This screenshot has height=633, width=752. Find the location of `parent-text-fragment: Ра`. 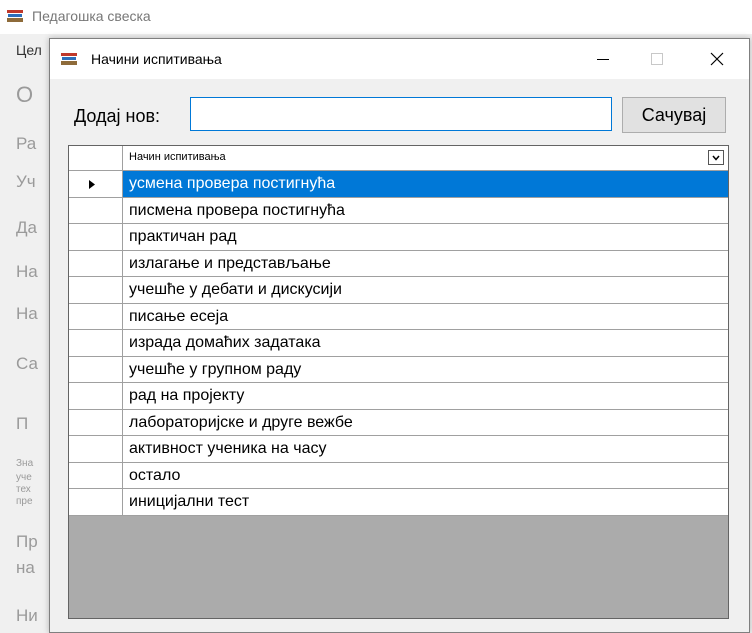

parent-text-fragment: Ра is located at coordinates (26, 143).